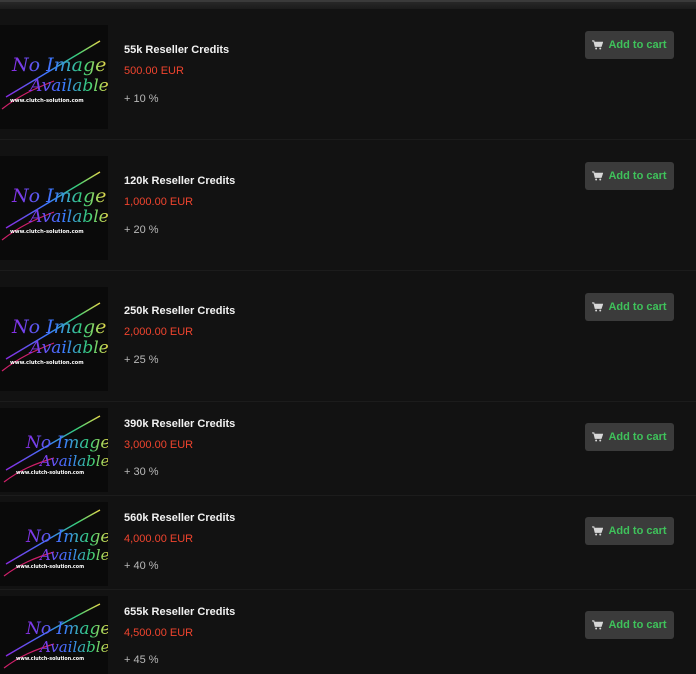  What do you see at coordinates (179, 311) in the screenshot?
I see `product-name: 250k Reseller Credits` at bounding box center [179, 311].